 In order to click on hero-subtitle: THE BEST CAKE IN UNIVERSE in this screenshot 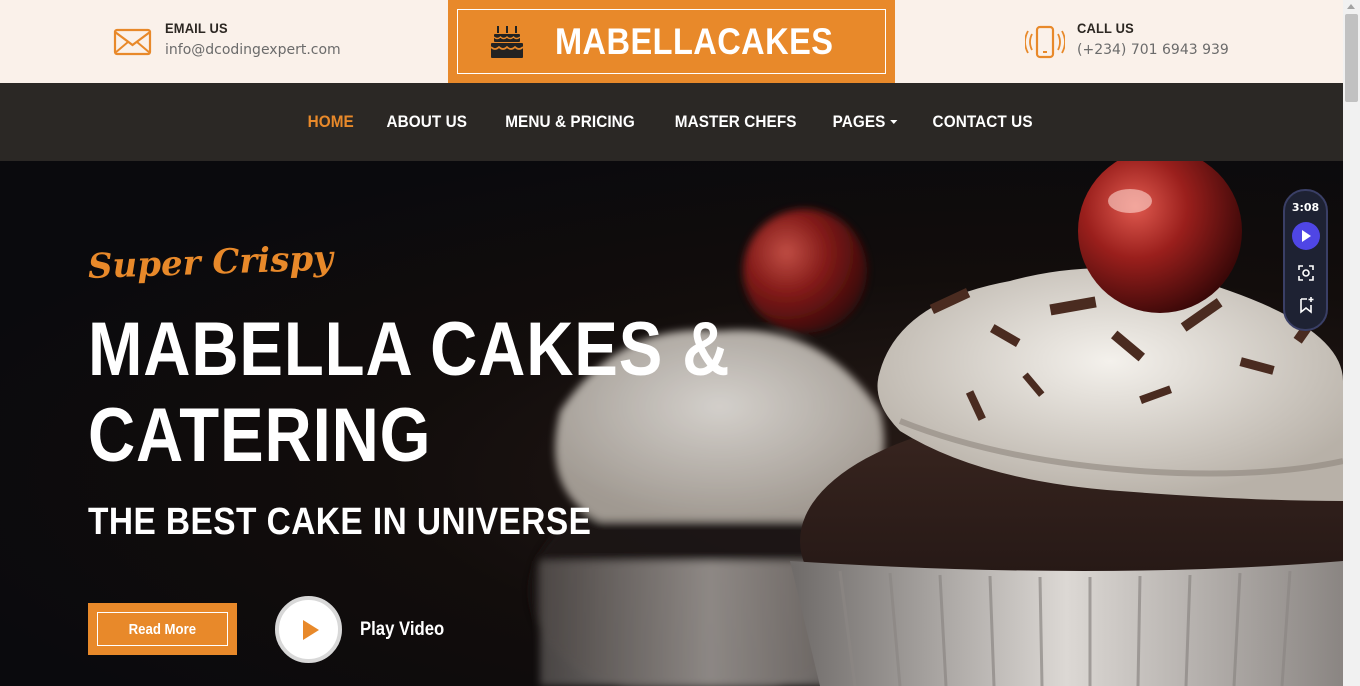, I will do `click(340, 522)`.